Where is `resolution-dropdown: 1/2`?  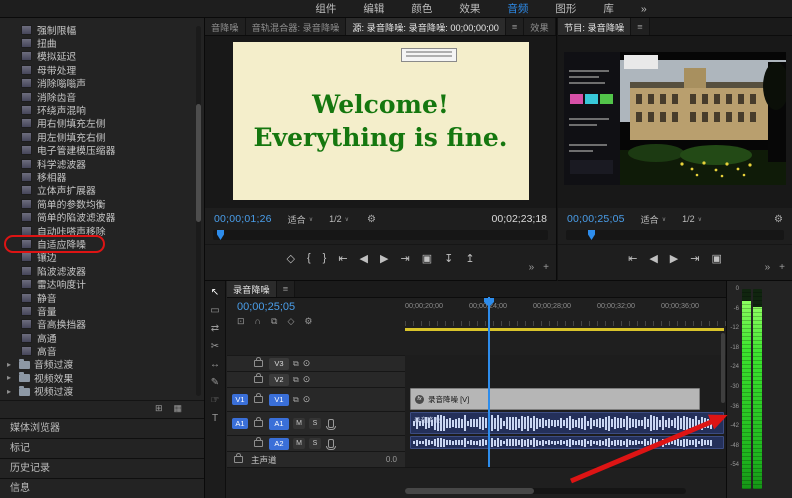
resolution-dropdown: 1/2 is located at coordinates (335, 219).